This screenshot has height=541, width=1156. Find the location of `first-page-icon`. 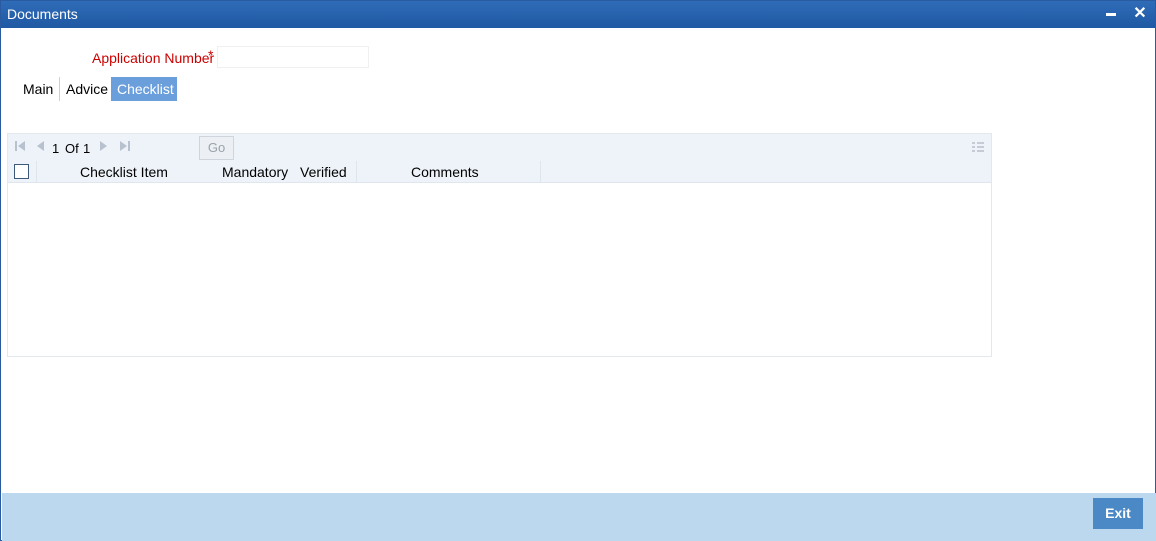

first-page-icon is located at coordinates (20, 147).